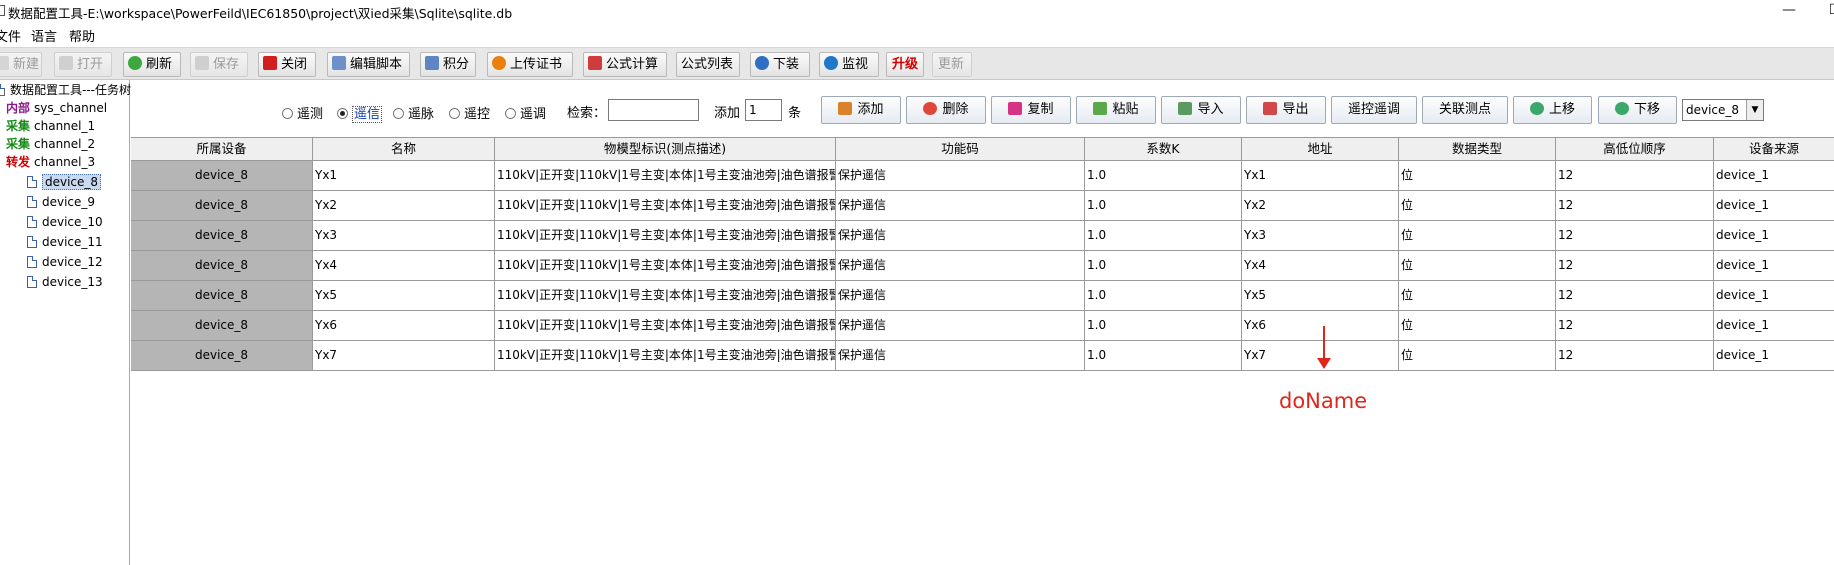 The image size is (1834, 565). Describe the element at coordinates (1723, 110) in the screenshot. I see `device-select: device_8 ▼` at that location.